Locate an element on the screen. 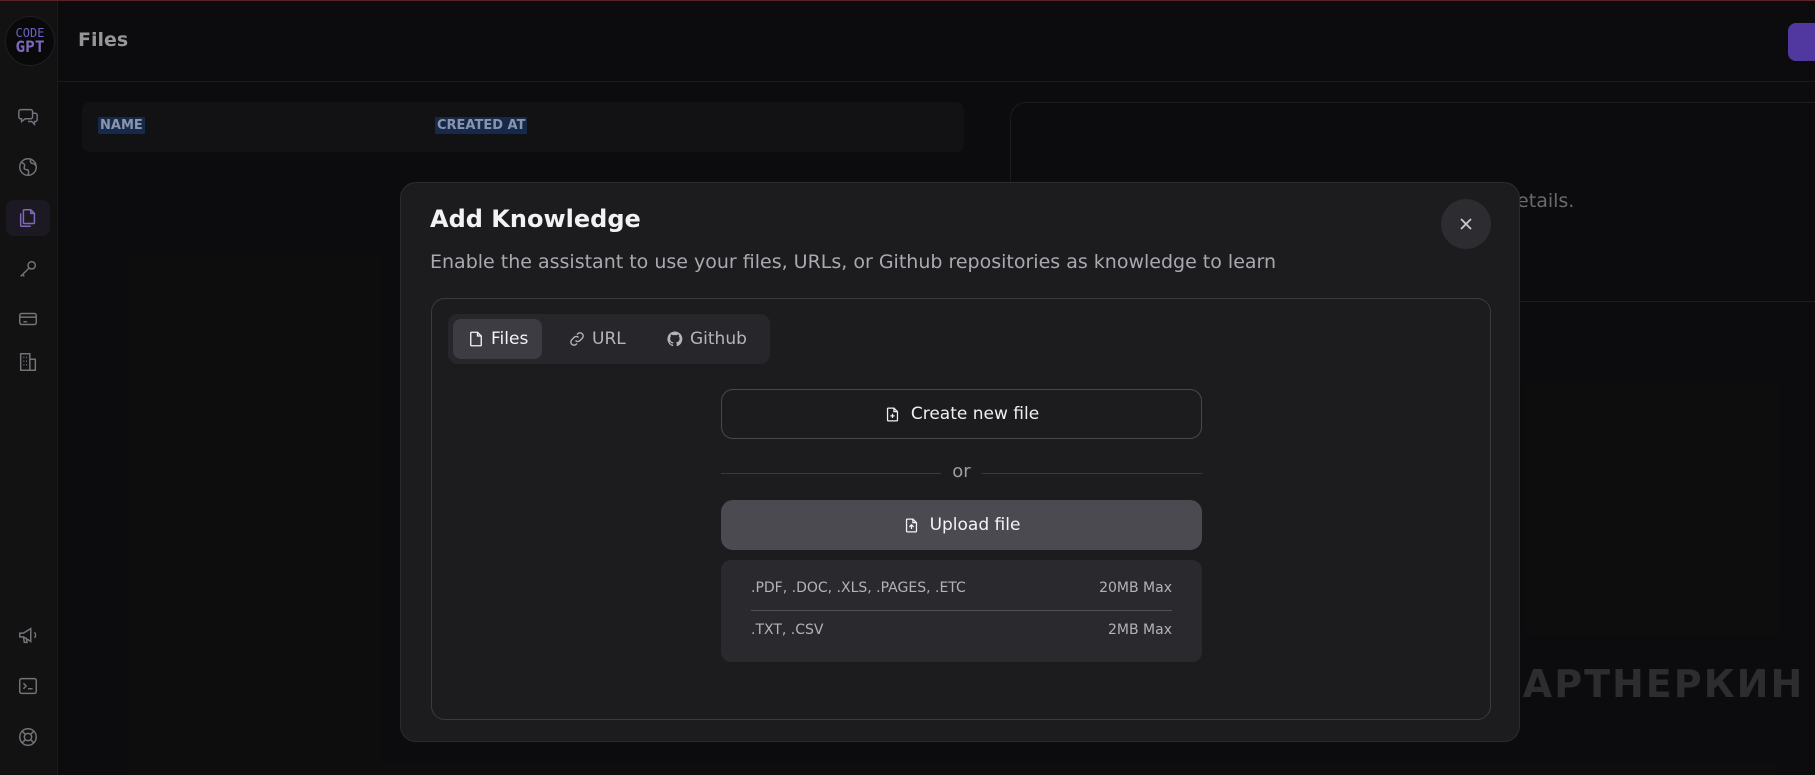  create-new-file-label: Create new file is located at coordinates (975, 414).